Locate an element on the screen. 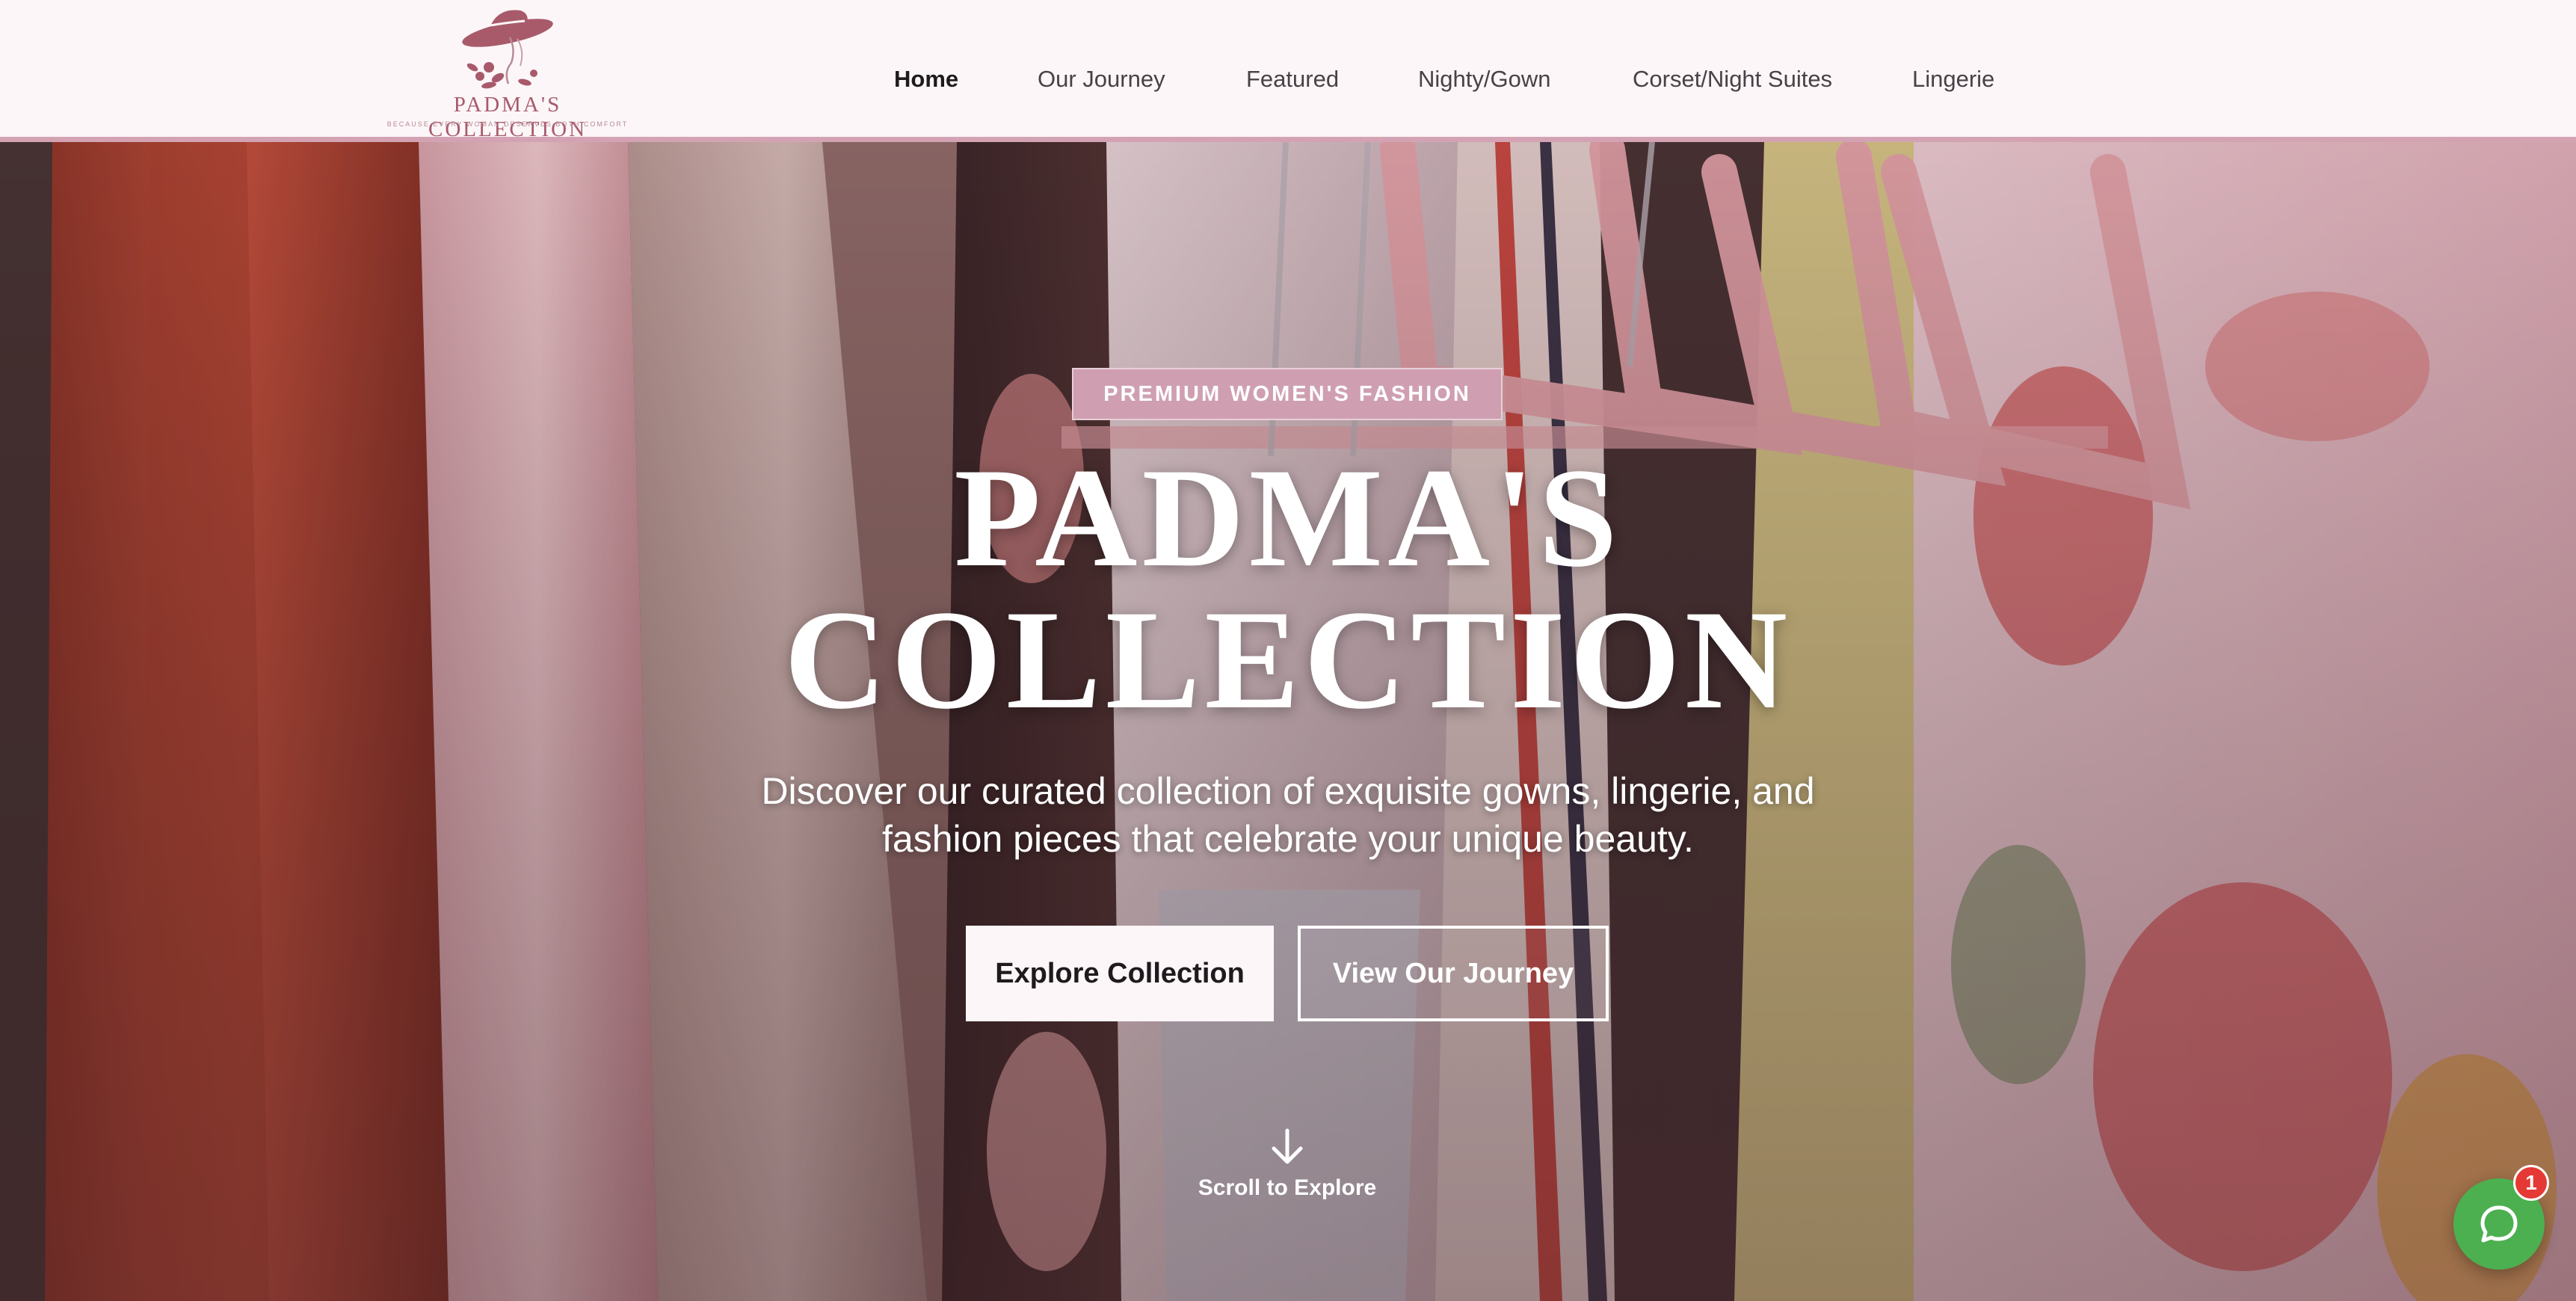 This screenshot has width=2576, height=1301. view-our-journey-button: View Our Journey is located at coordinates (1453, 973).